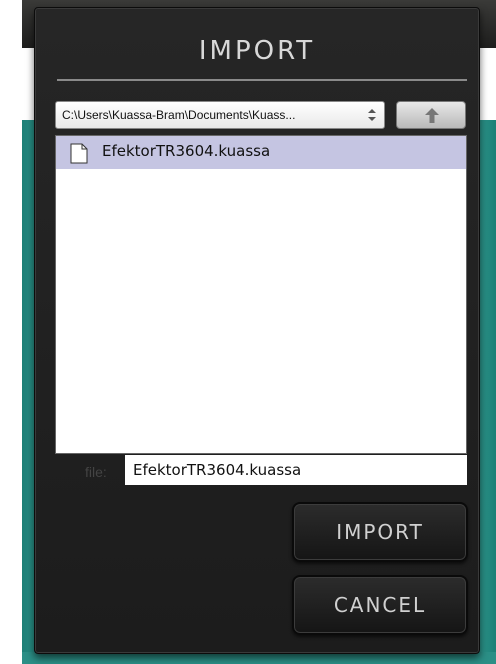  I want to click on parent-folder-button, so click(431, 115).